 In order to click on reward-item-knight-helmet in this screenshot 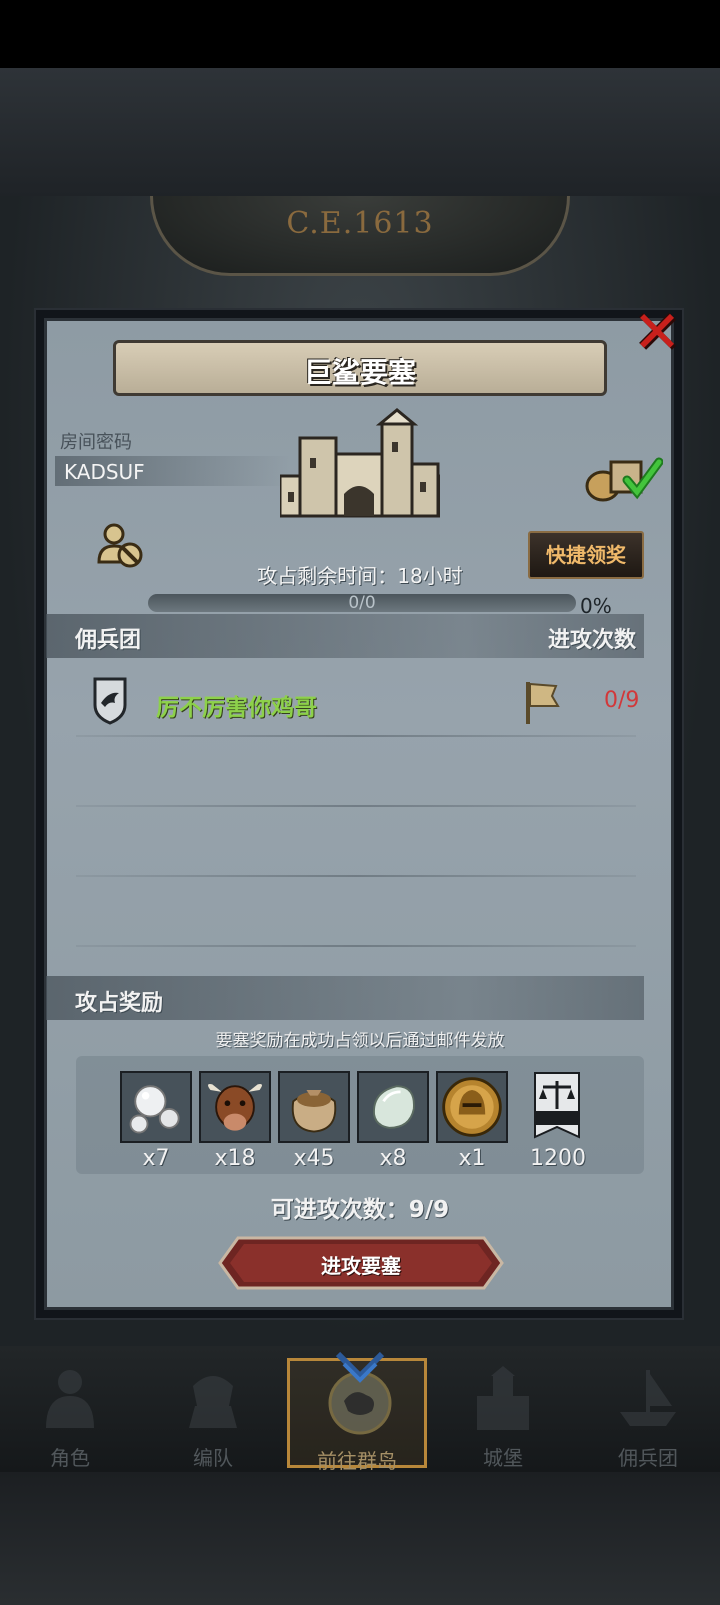, I will do `click(472, 1107)`.